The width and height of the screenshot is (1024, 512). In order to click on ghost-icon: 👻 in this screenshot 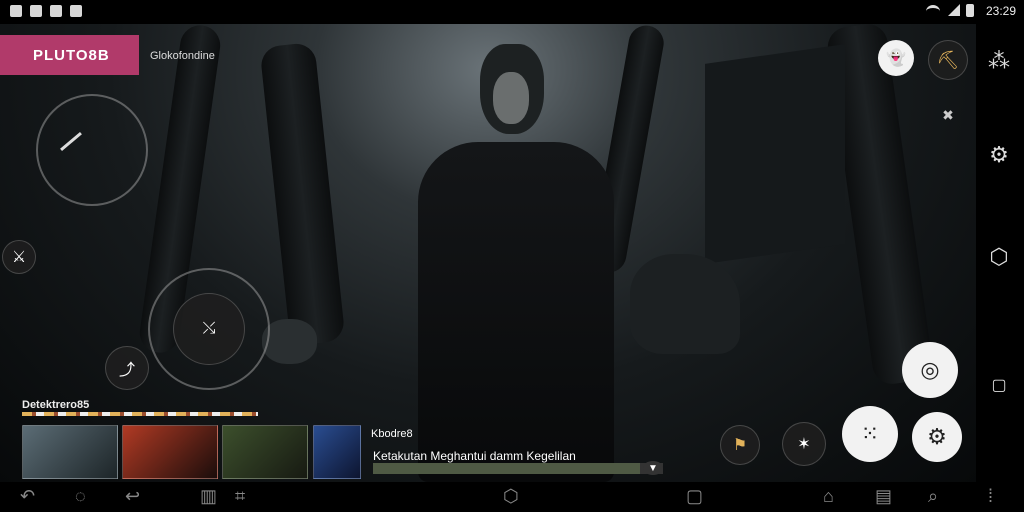, I will do `click(896, 58)`.